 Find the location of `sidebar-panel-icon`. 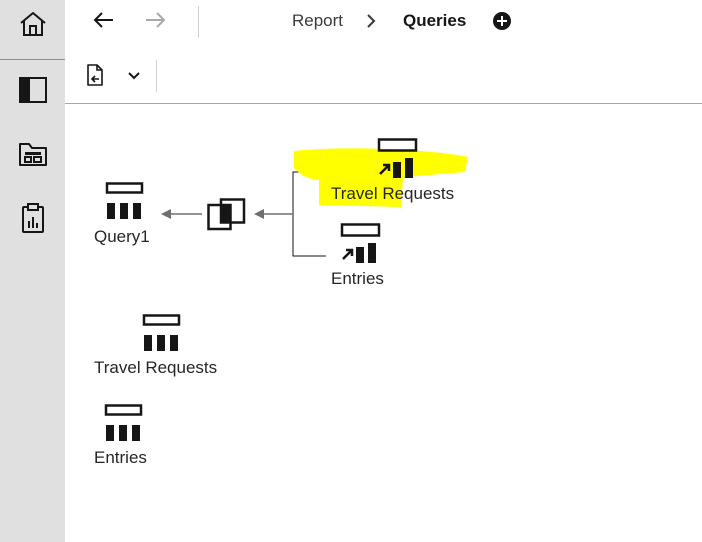

sidebar-panel-icon is located at coordinates (33, 92).